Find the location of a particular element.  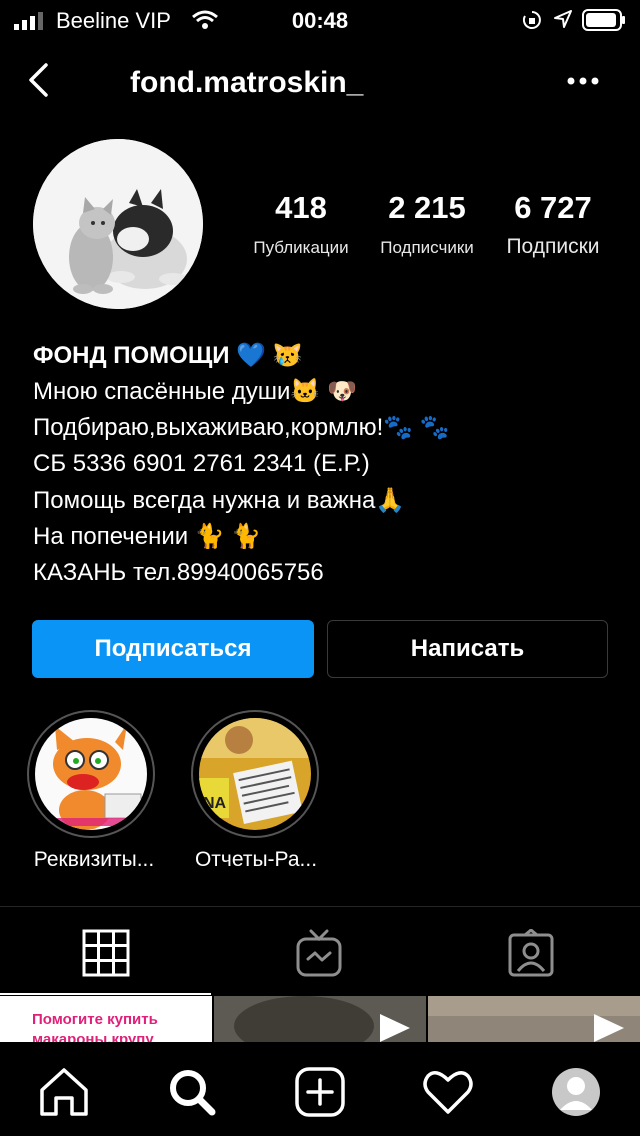

bottom-navigation is located at coordinates (320, 1089).